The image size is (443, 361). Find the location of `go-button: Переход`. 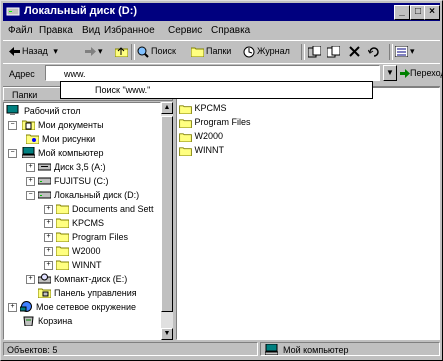

go-button: Переход is located at coordinates (421, 73).